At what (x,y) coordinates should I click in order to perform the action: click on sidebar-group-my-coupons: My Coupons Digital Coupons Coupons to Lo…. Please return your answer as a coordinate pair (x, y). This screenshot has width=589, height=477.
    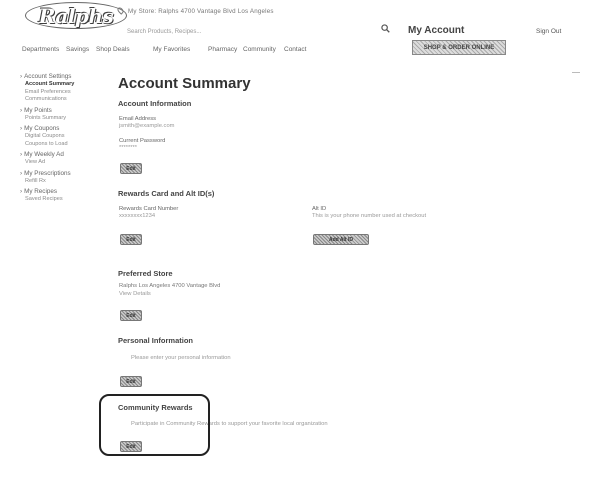
    Looking at the image, I should click on (67, 136).